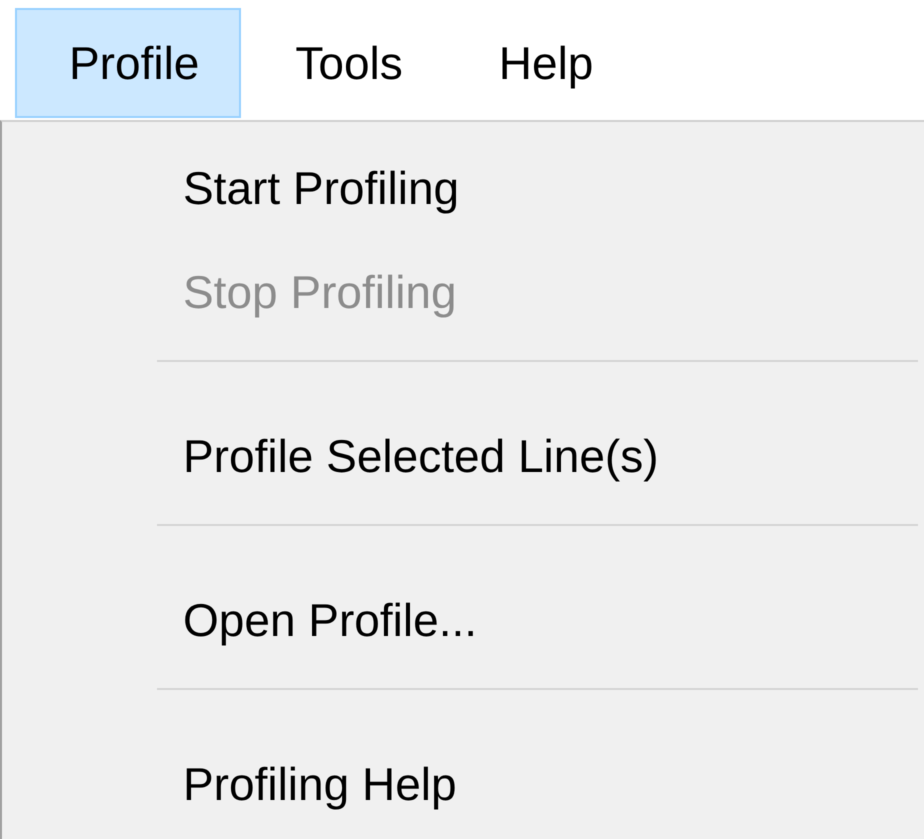  What do you see at coordinates (343, 63) in the screenshot?
I see `menu-bar-item: Tools` at bounding box center [343, 63].